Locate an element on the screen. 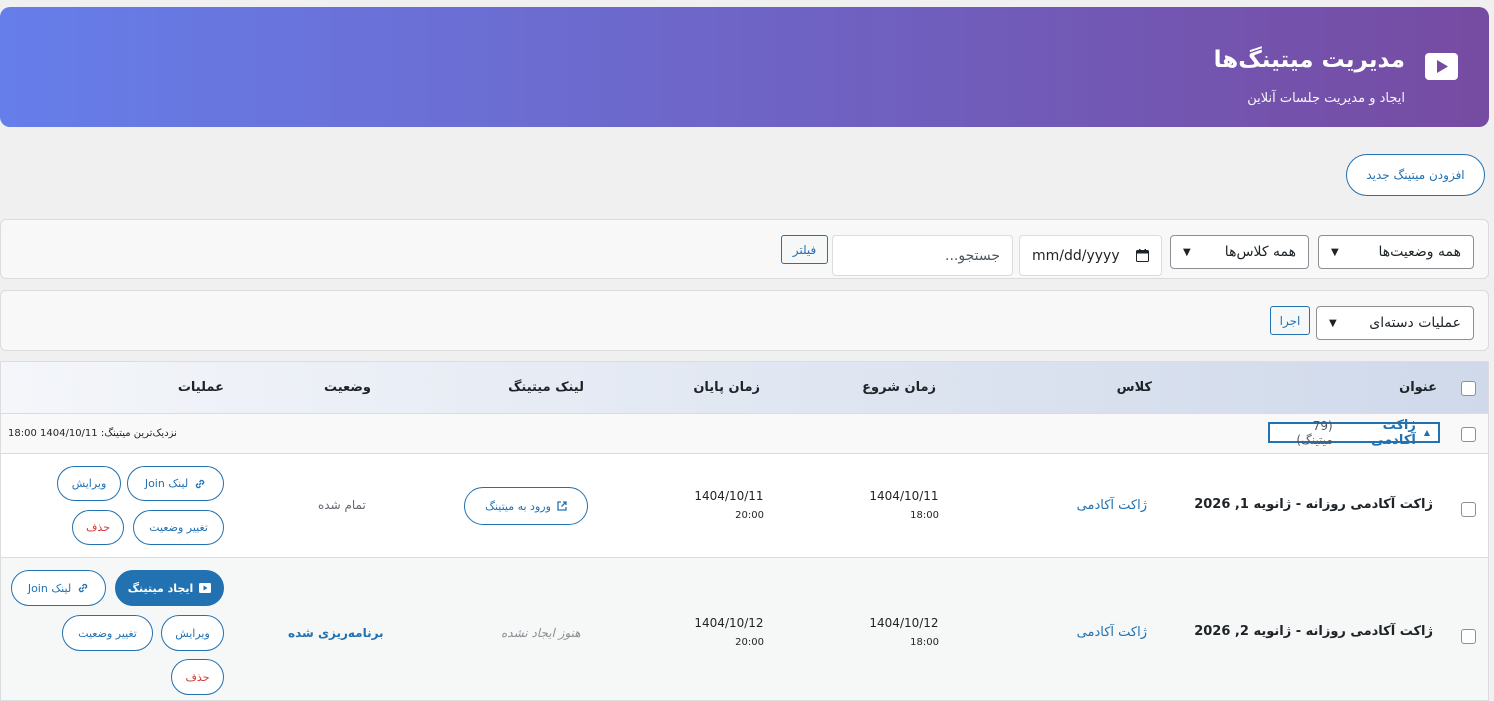  triangle-up-icon: ▲ is located at coordinates (1426, 432).